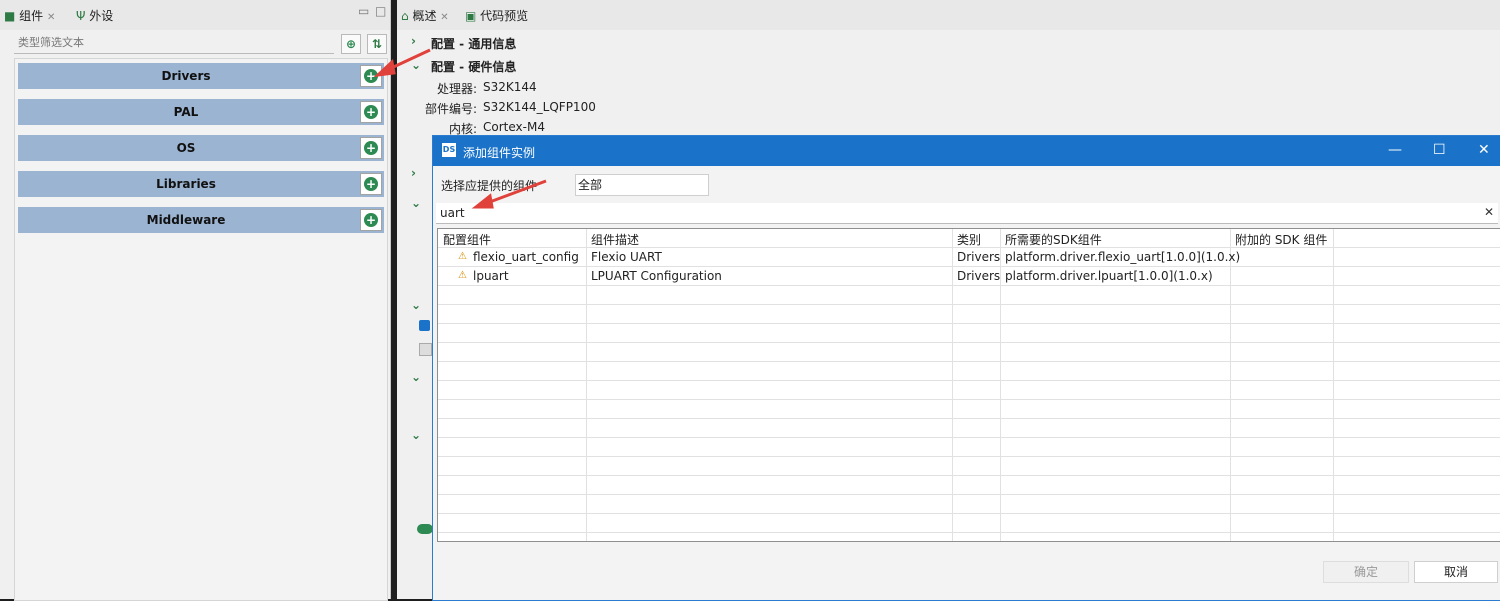 The height and width of the screenshot is (601, 1500). I want to click on arrow-to-search-input, so click(509, 194).